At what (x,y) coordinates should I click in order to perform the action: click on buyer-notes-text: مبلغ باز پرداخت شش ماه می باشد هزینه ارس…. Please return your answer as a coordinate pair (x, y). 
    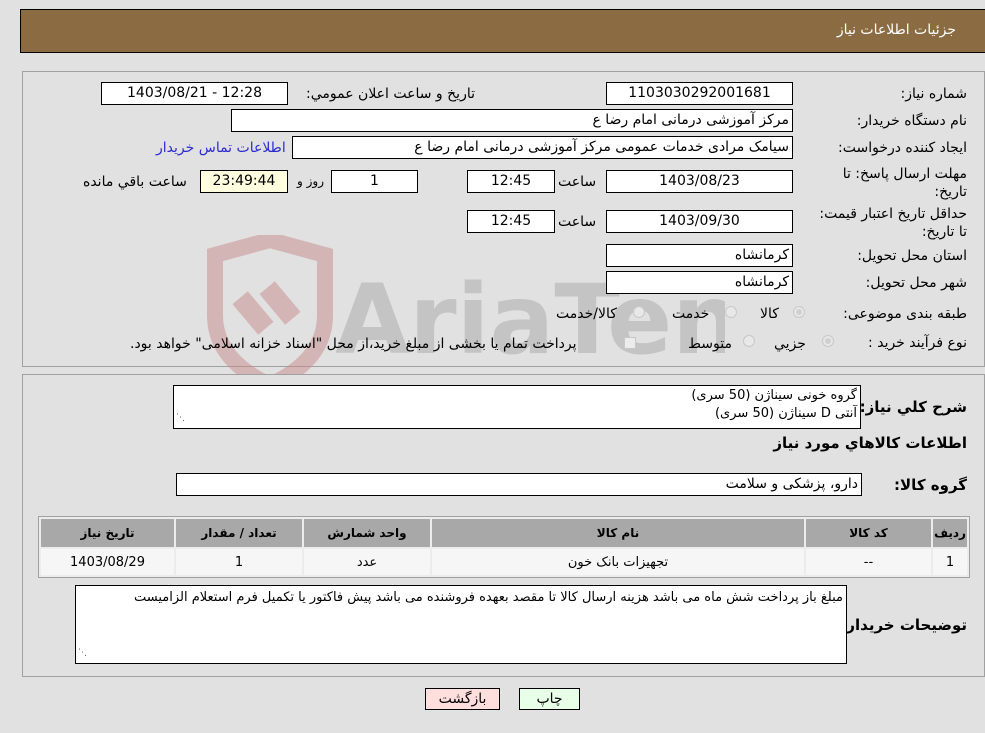
    Looking at the image, I should click on (488, 597).